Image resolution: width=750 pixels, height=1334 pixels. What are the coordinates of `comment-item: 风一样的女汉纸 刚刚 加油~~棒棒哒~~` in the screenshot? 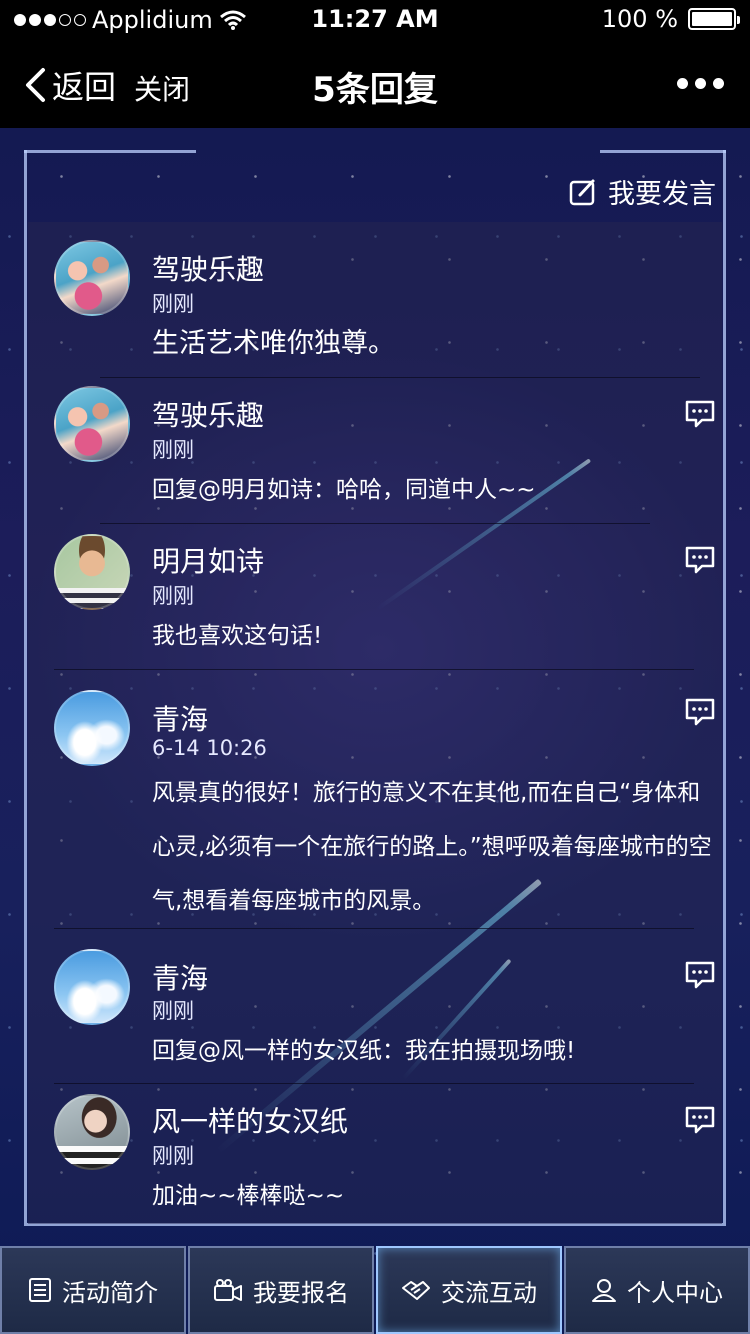 It's located at (375, 1154).